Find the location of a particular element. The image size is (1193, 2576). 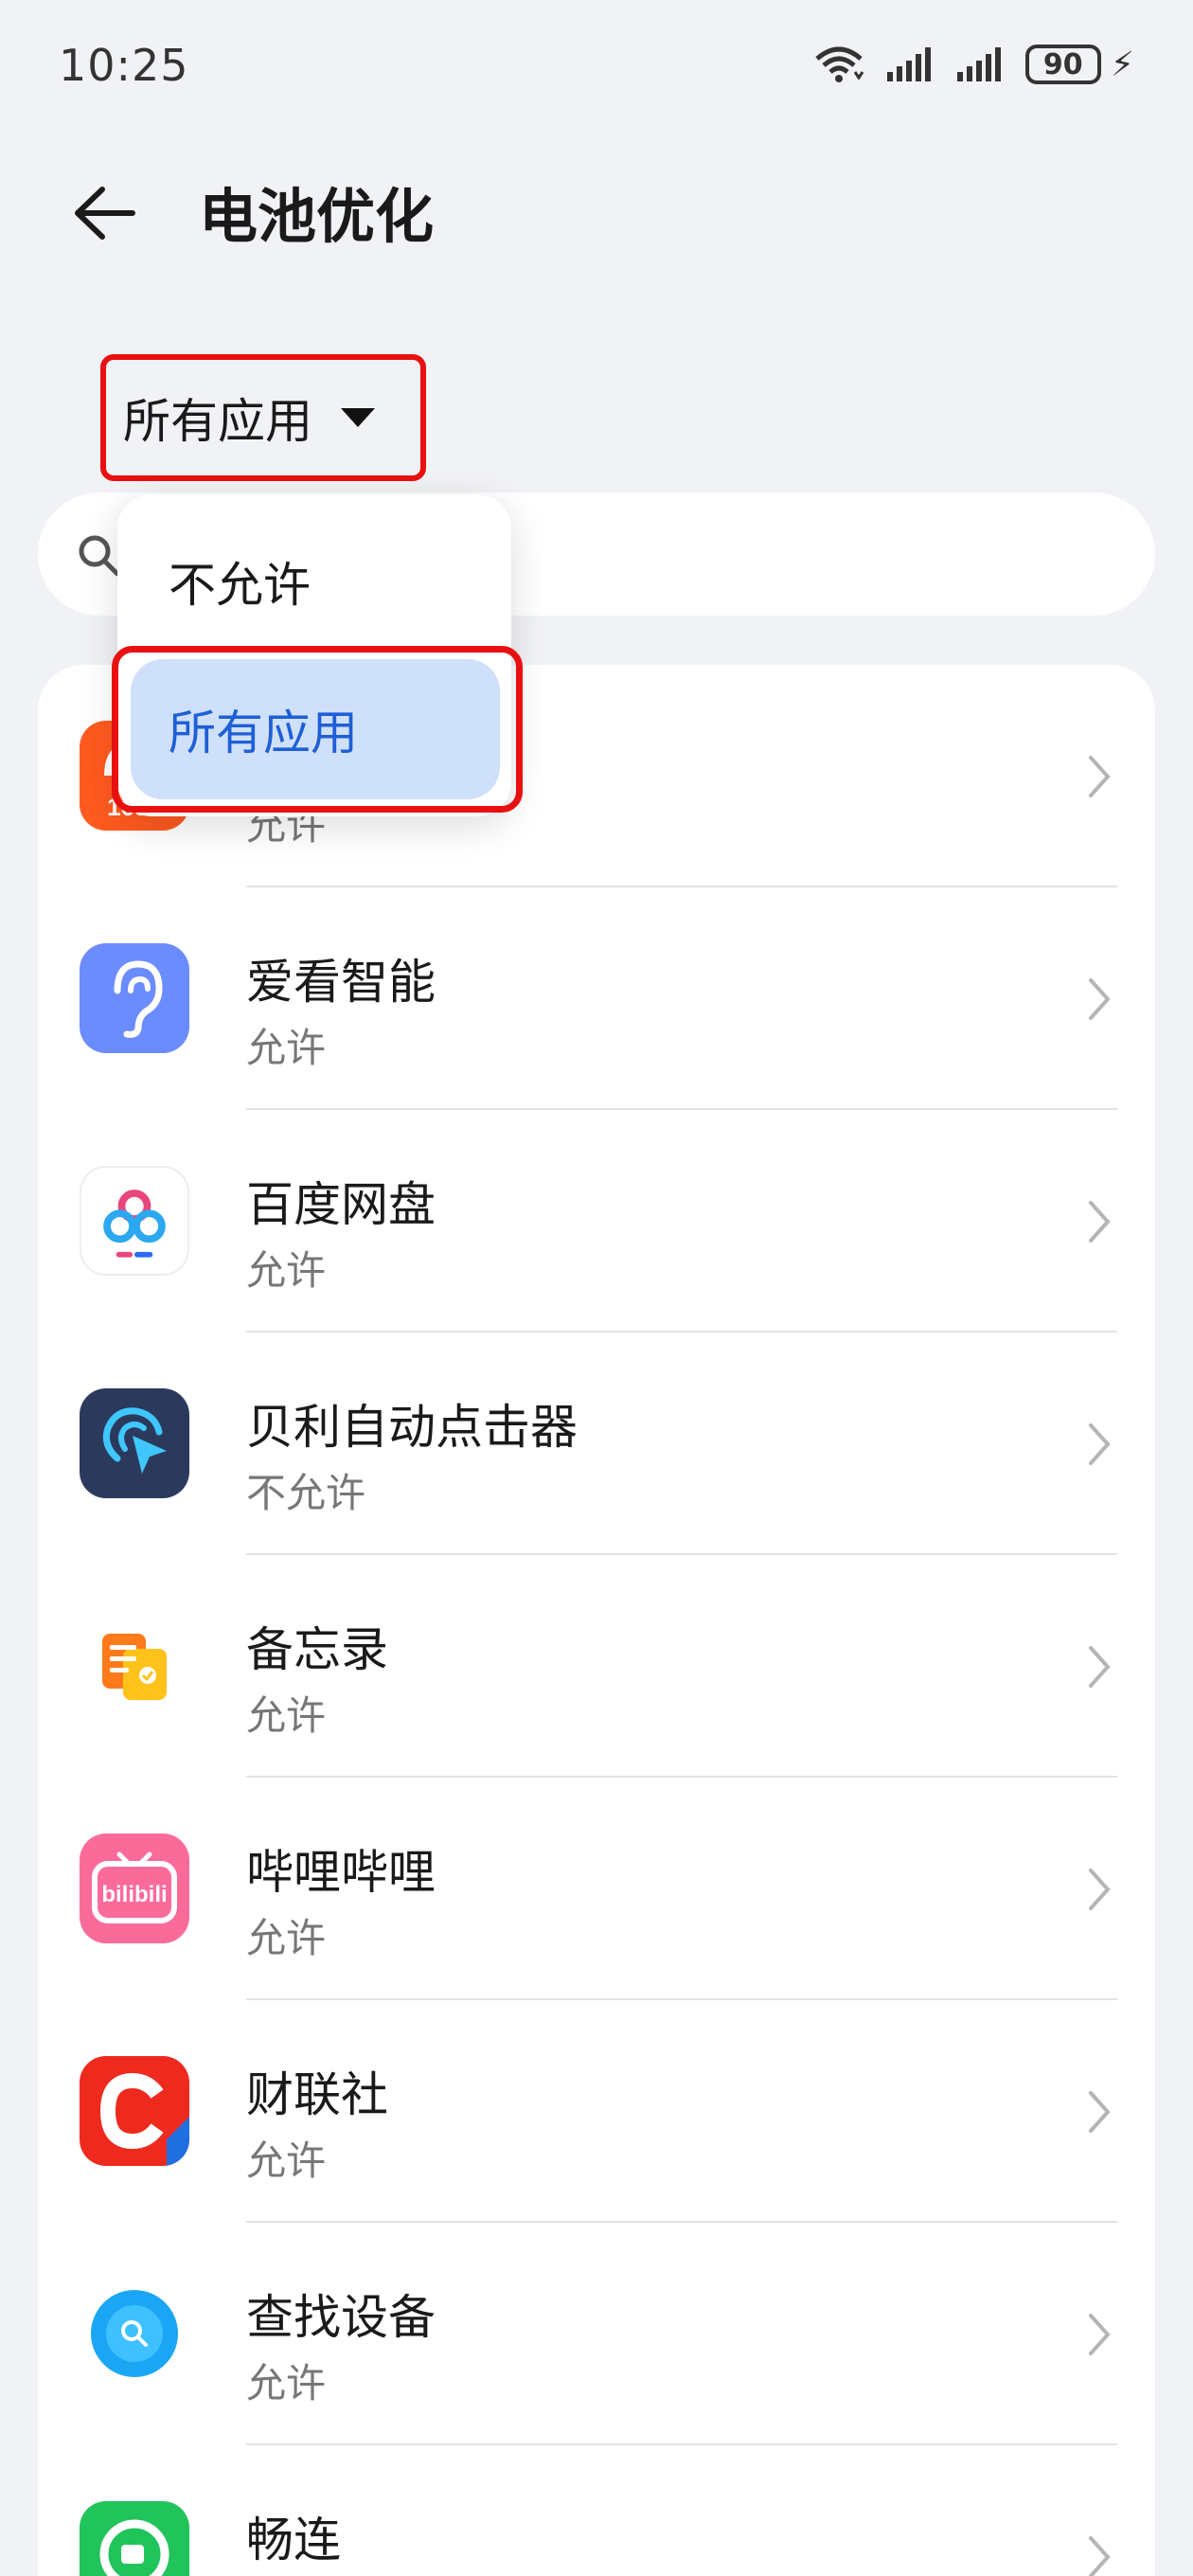

cls-icon is located at coordinates (134, 2111).